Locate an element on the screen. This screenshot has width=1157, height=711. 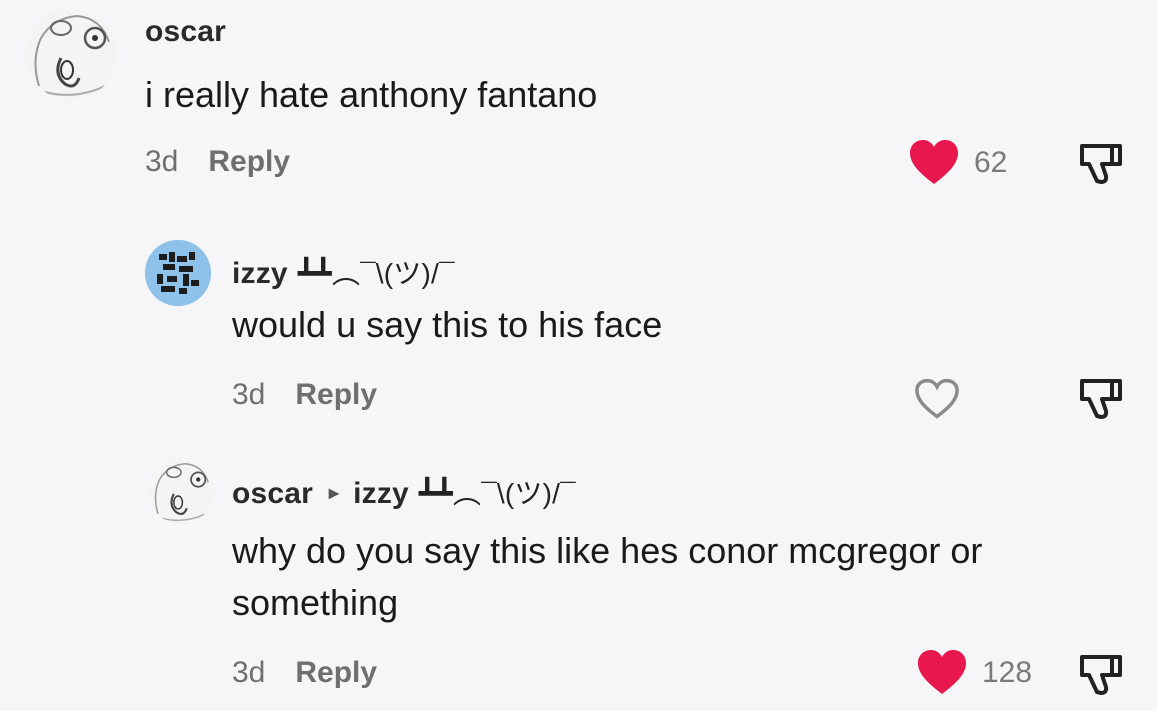
pixel-avatar-icon is located at coordinates (178, 273).